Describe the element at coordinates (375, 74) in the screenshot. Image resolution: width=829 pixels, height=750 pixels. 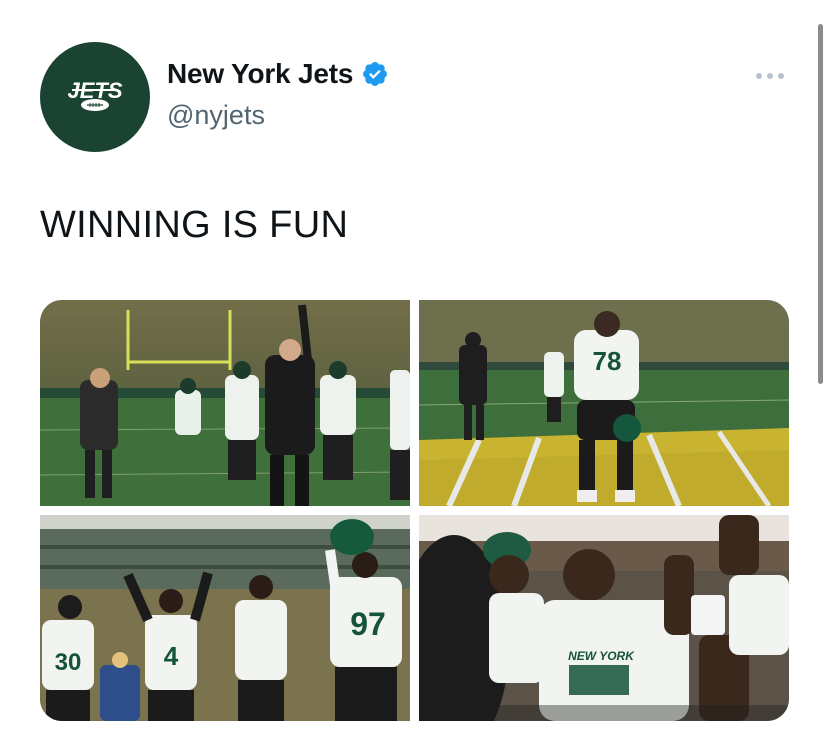
I see `verified-badge-icon` at that location.